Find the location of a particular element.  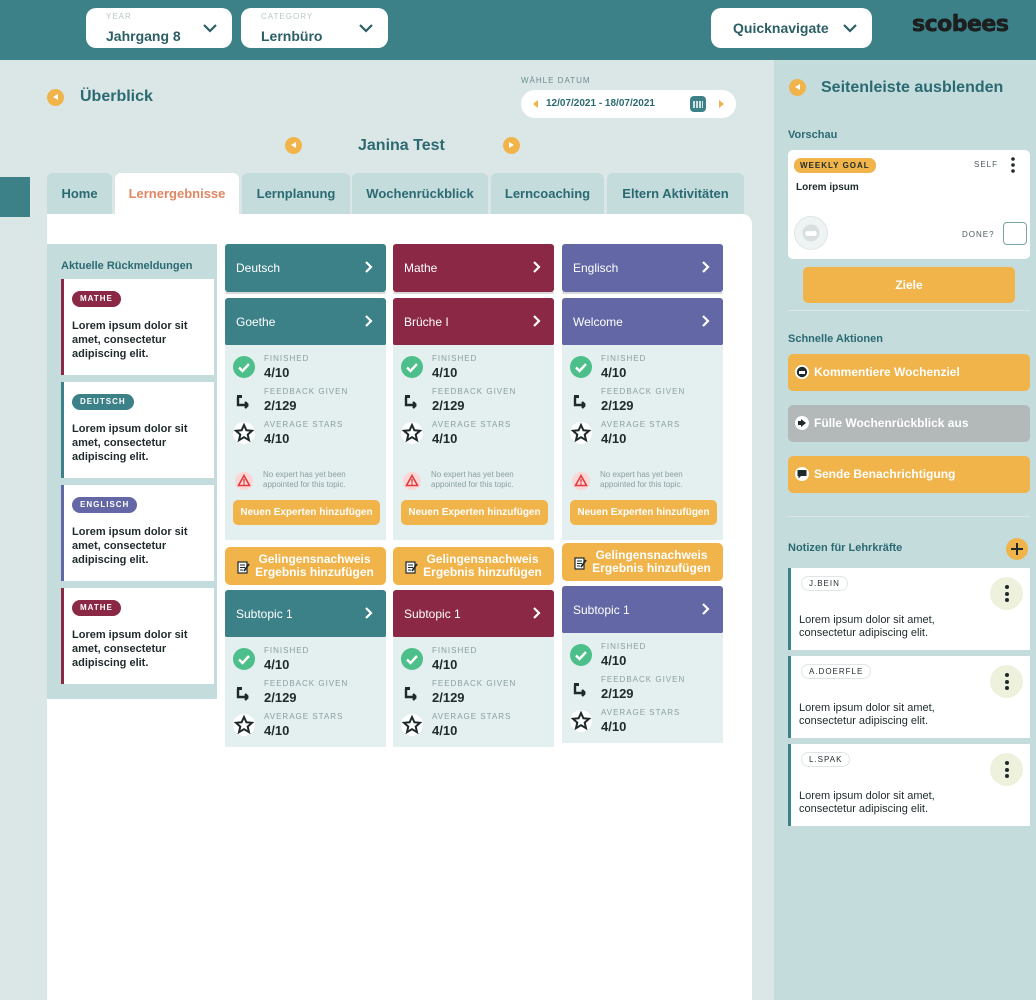

next-week-icon is located at coordinates (721, 104).